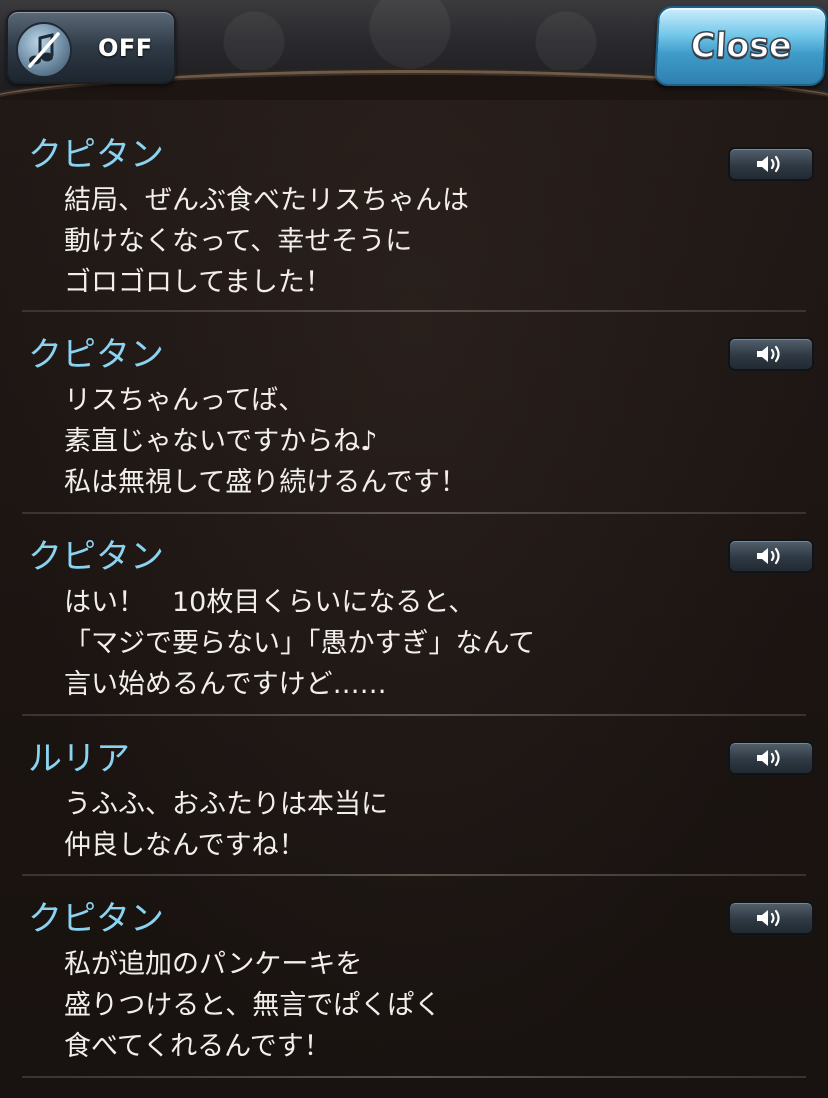 Image resolution: width=828 pixels, height=1098 pixels. What do you see at coordinates (414, 795) in the screenshot?
I see `log-entry: ルリア うふふ、おふたりは本当に 仲良しなんですね！` at bounding box center [414, 795].